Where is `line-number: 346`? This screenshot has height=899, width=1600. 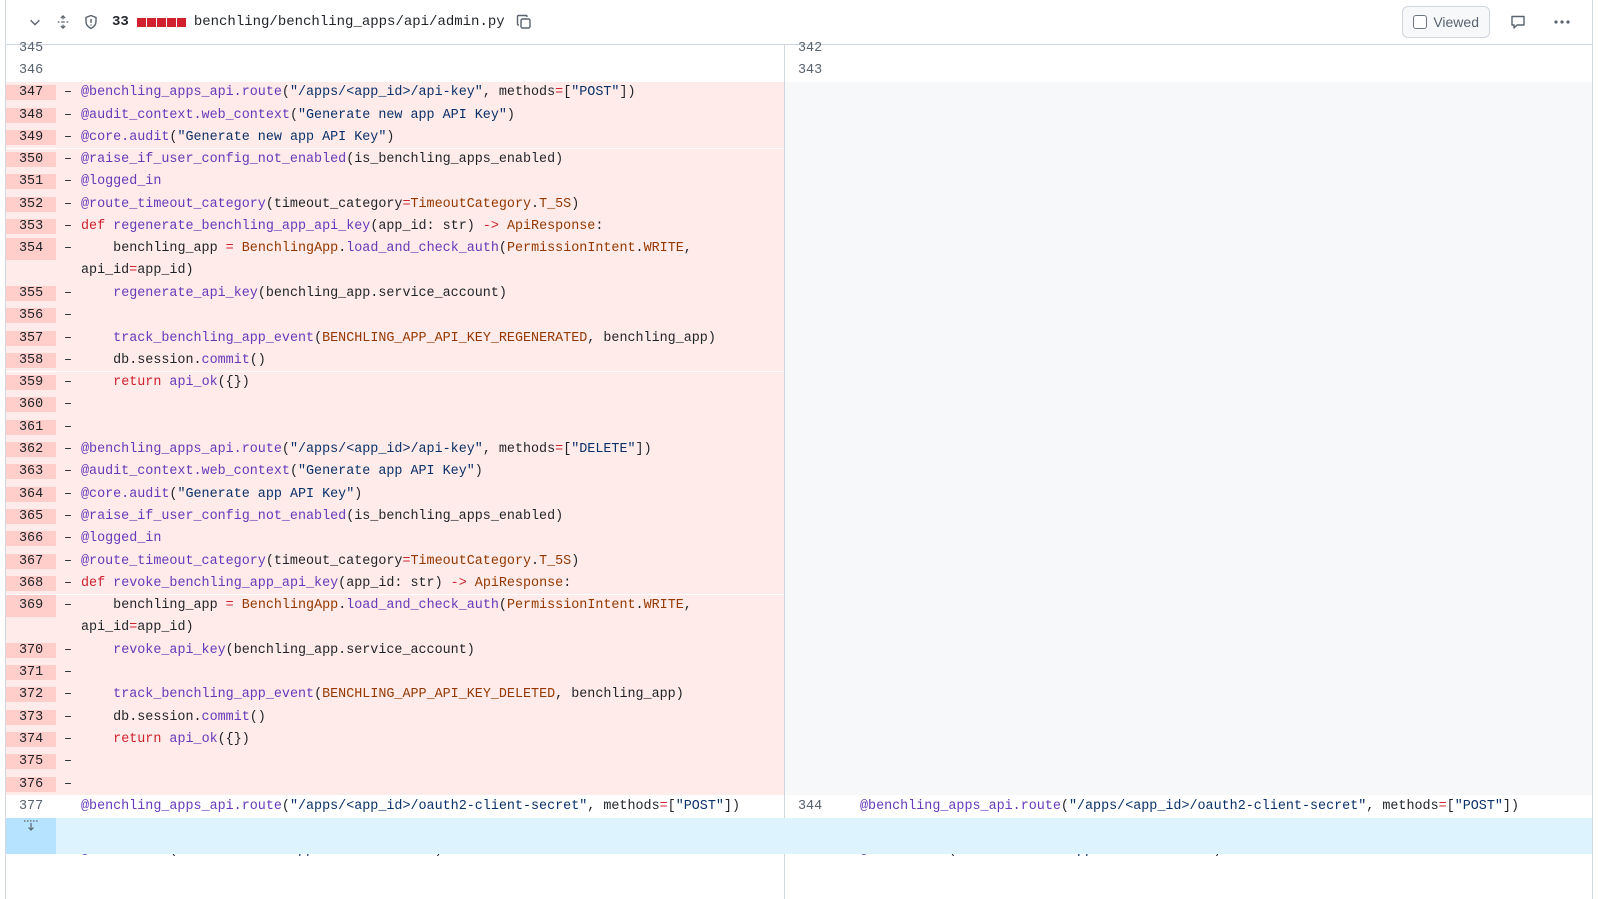
line-number: 346 is located at coordinates (31, 70).